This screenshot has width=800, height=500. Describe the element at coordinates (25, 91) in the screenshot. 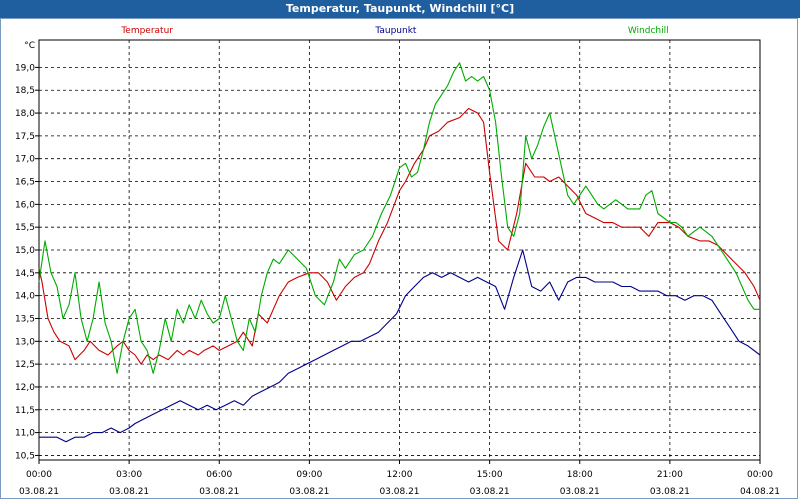

I see `y-tick-label: 18,5` at that location.